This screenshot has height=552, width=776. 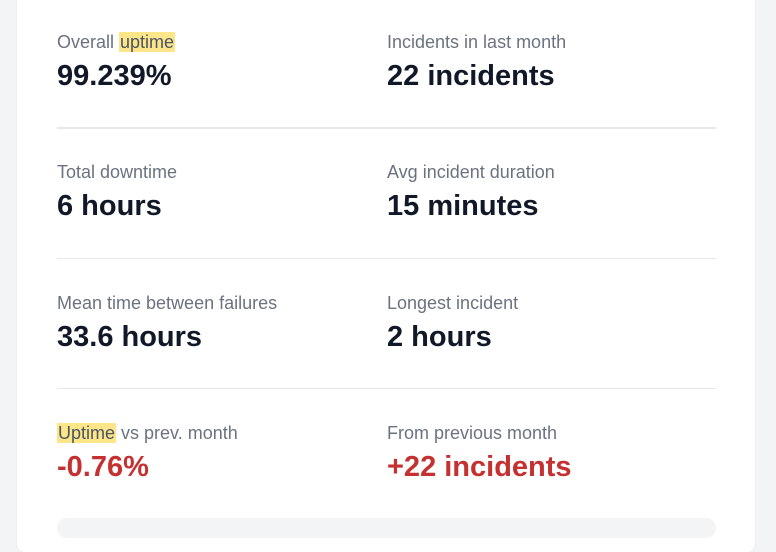 What do you see at coordinates (217, 323) in the screenshot?
I see `stat-mtbf: Mean time between failures 33.6 hours` at bounding box center [217, 323].